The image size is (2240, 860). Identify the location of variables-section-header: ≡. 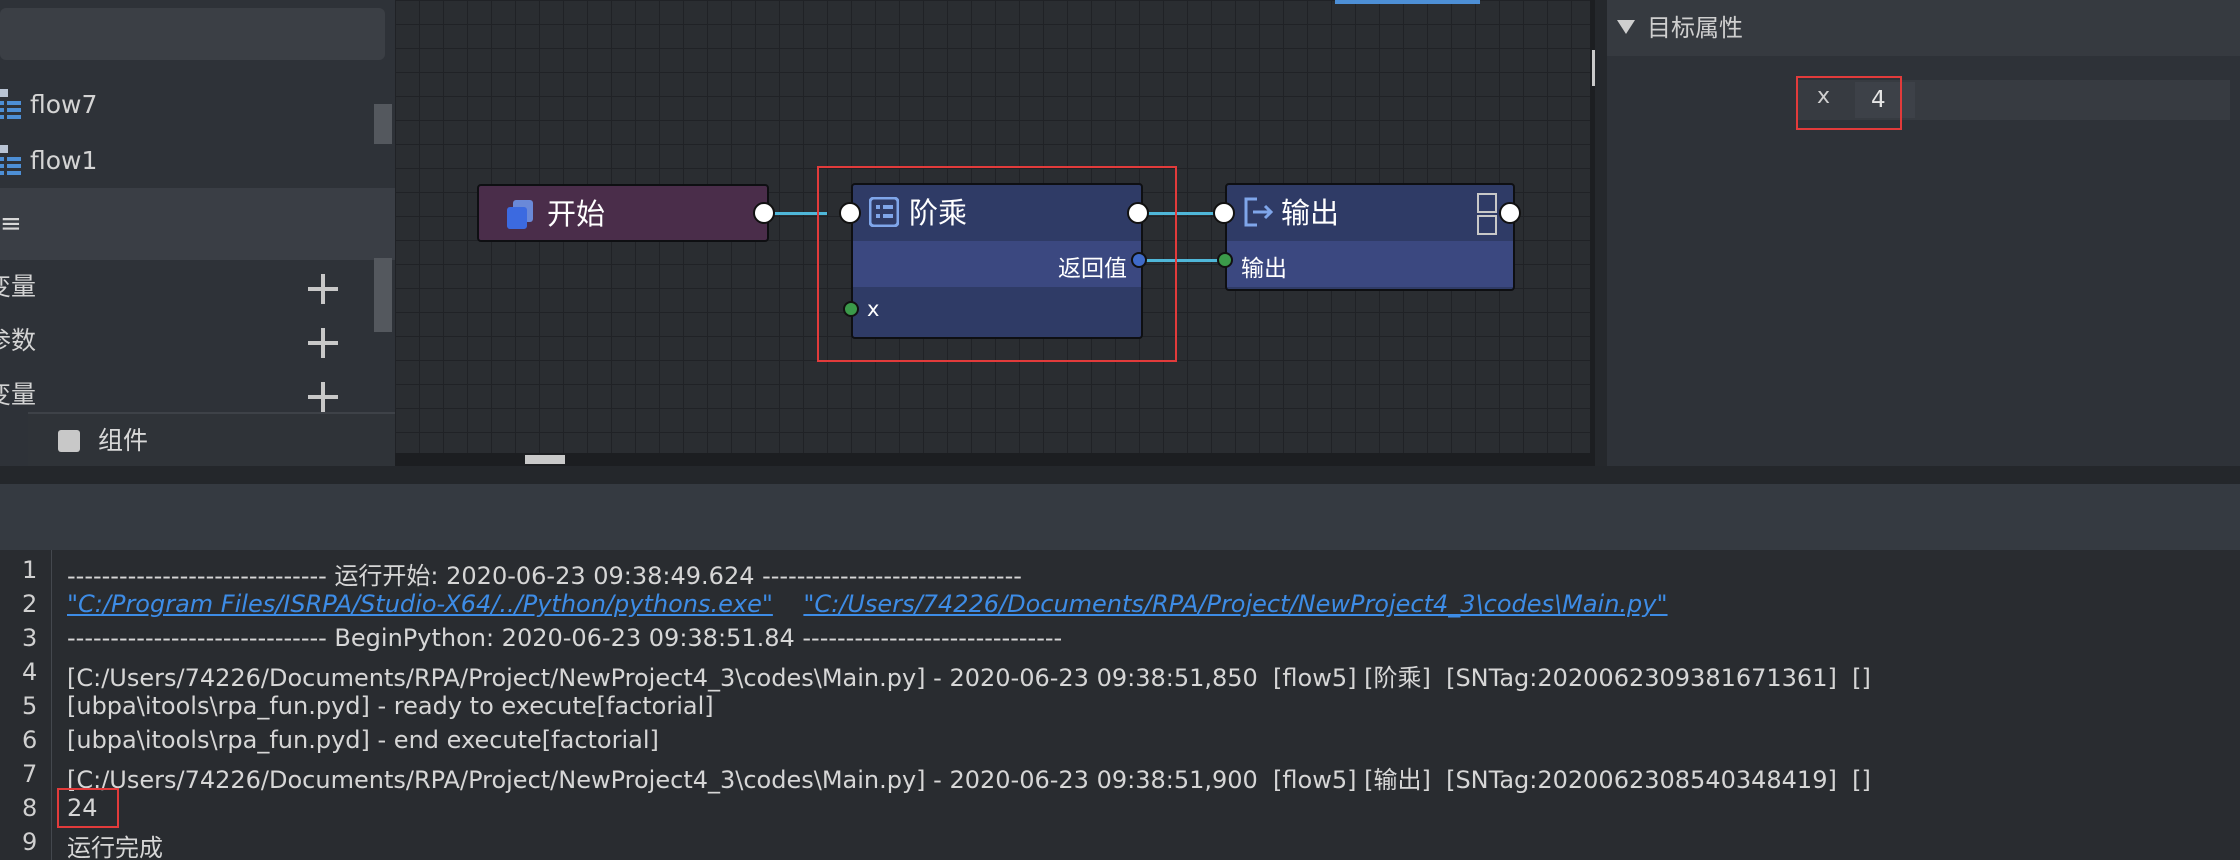
(197, 224).